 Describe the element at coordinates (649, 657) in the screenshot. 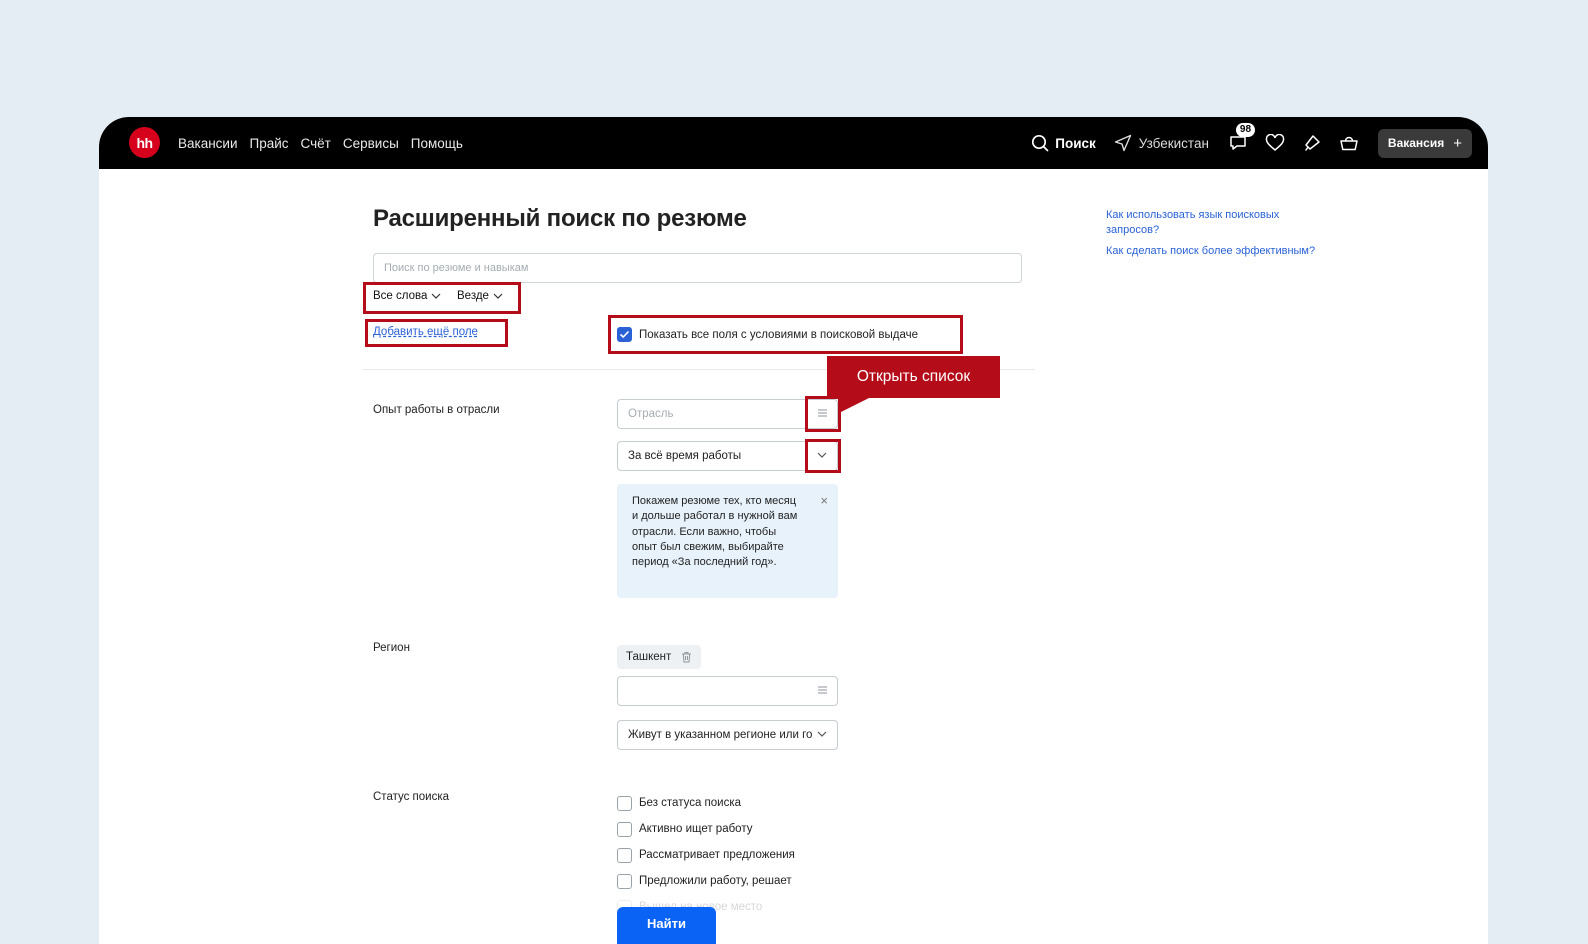

I see `region-chip-label: Ташкент` at that location.